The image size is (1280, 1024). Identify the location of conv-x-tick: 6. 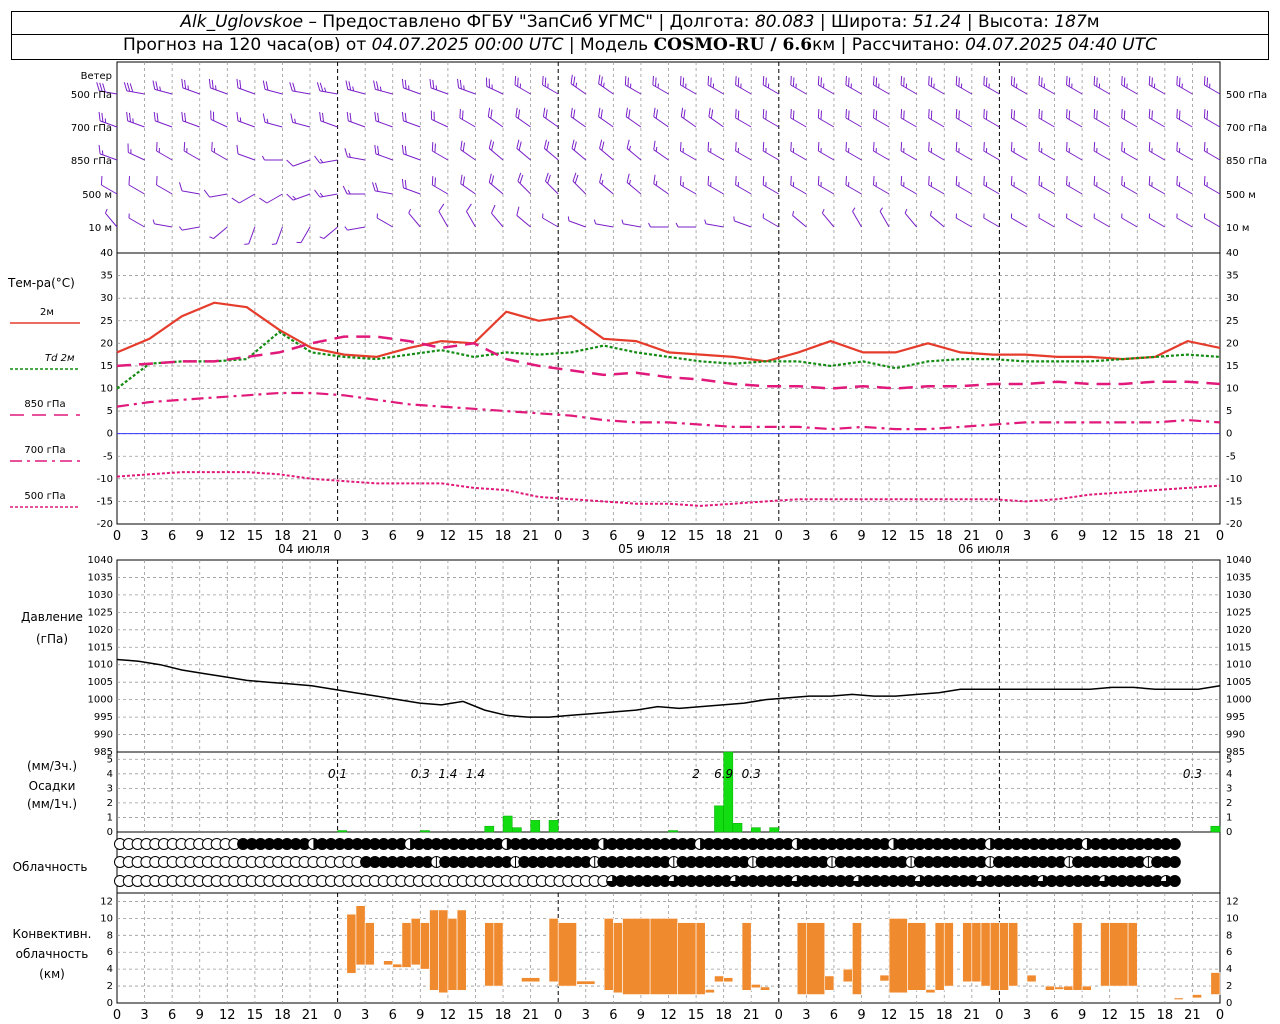
(1054, 1015).